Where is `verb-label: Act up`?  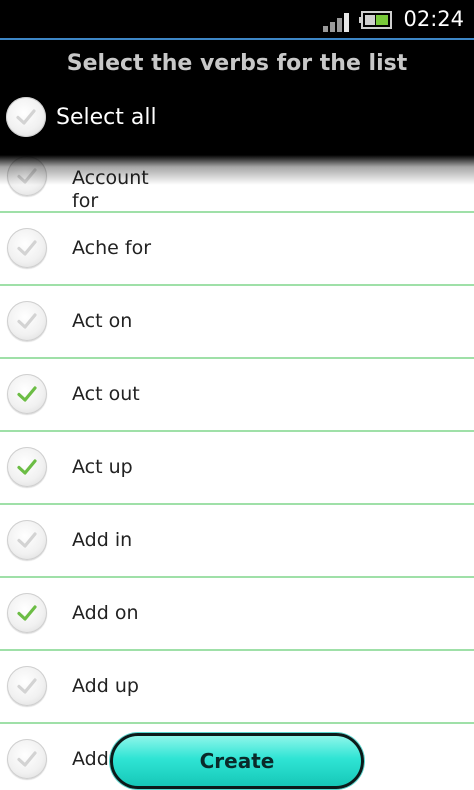 verb-label: Act up is located at coordinates (102, 467).